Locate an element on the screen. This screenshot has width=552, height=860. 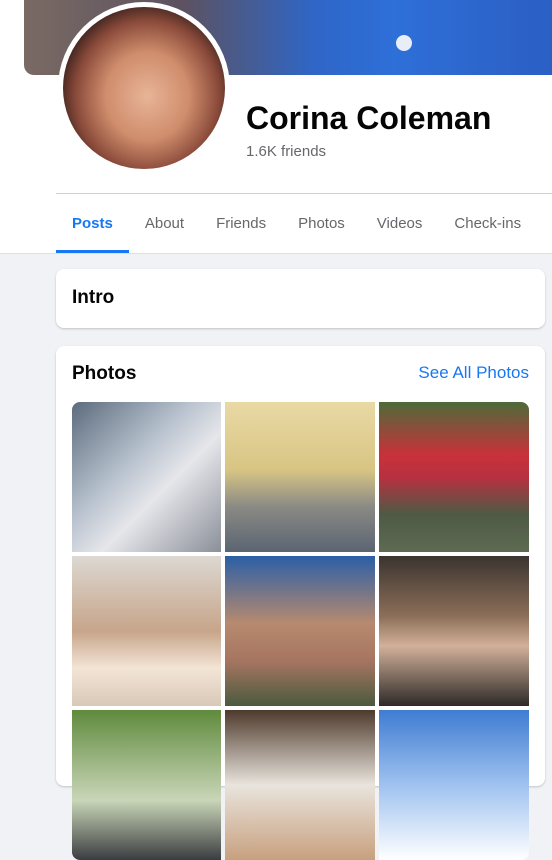
tab-check-ins: Check-ins is located at coordinates (487, 223).